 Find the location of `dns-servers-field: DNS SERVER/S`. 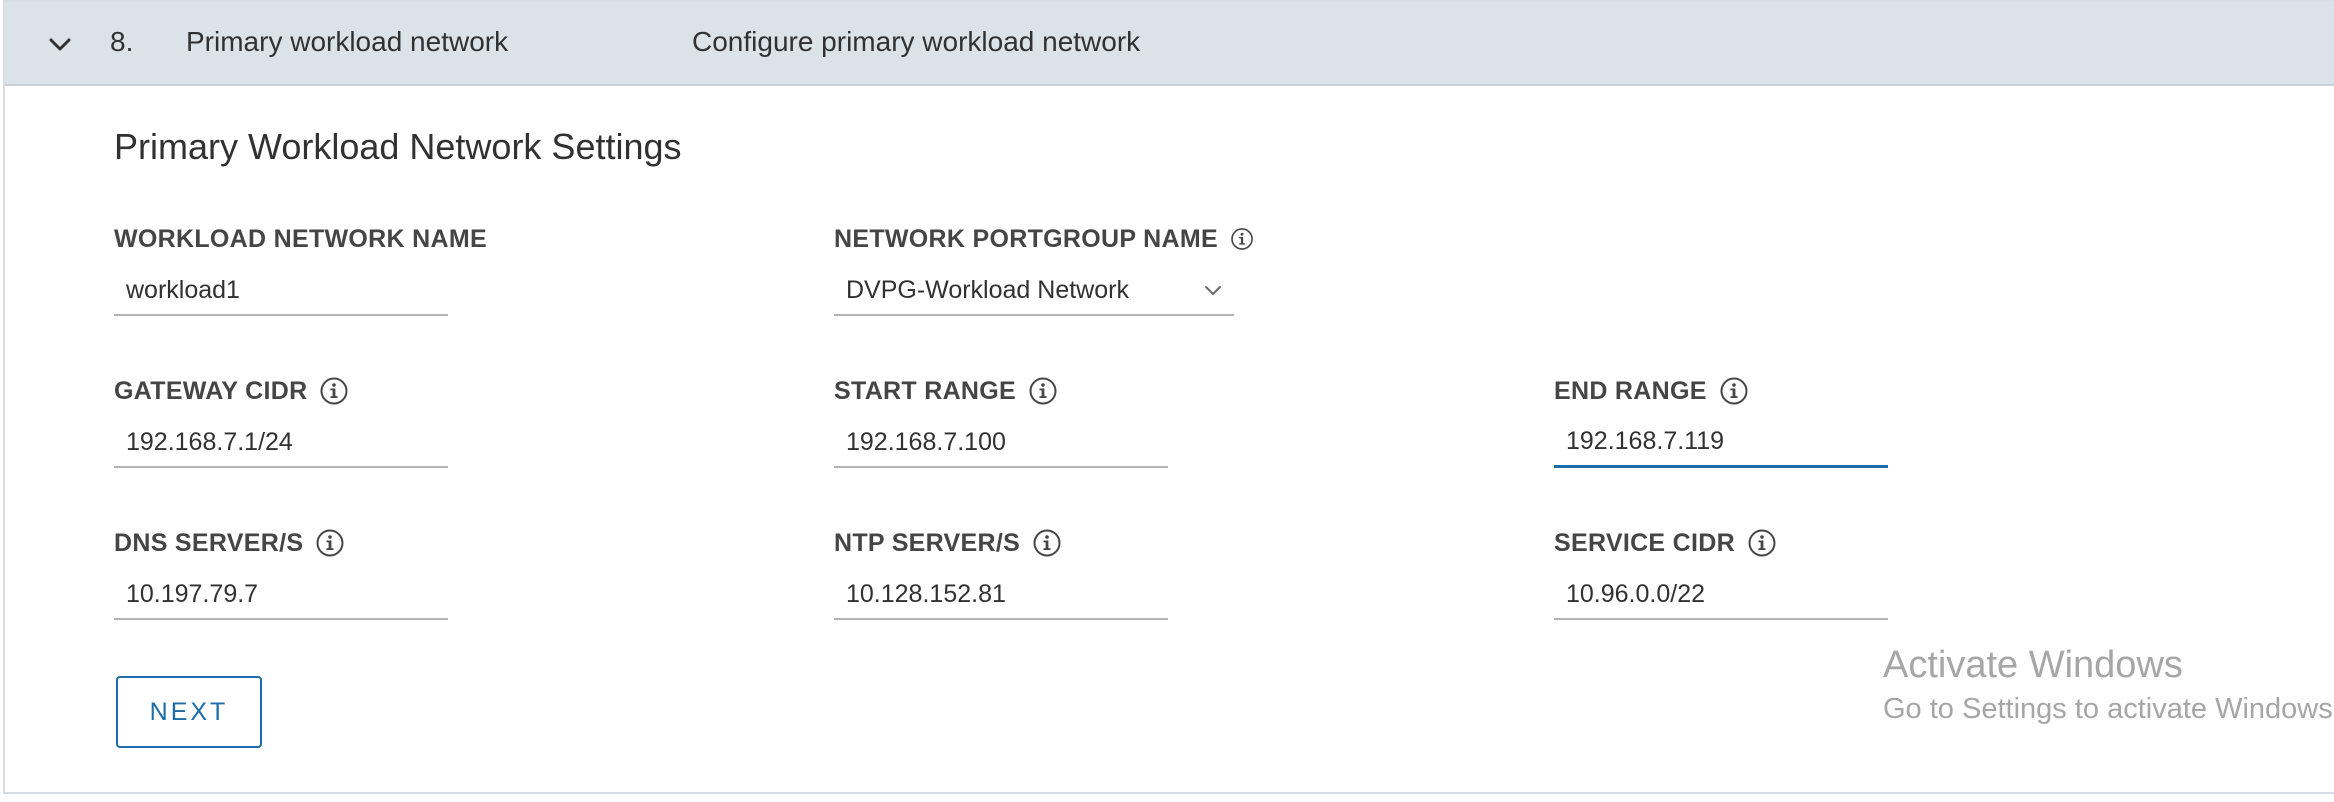

dns-servers-field: DNS SERVER/S is located at coordinates (284, 574).